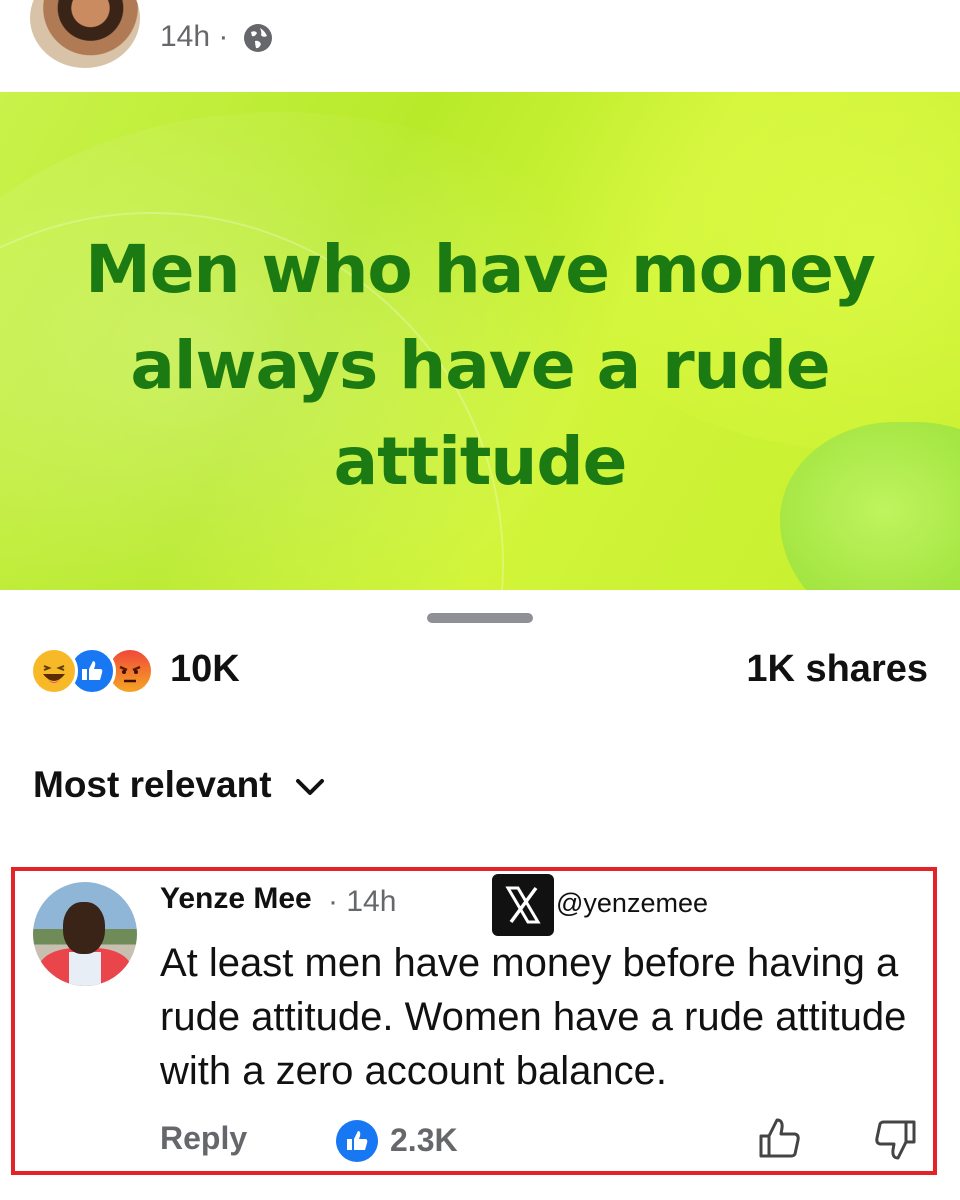  Describe the element at coordinates (632, 903) in the screenshot. I see `watermark-handle: @yenzemee` at that location.